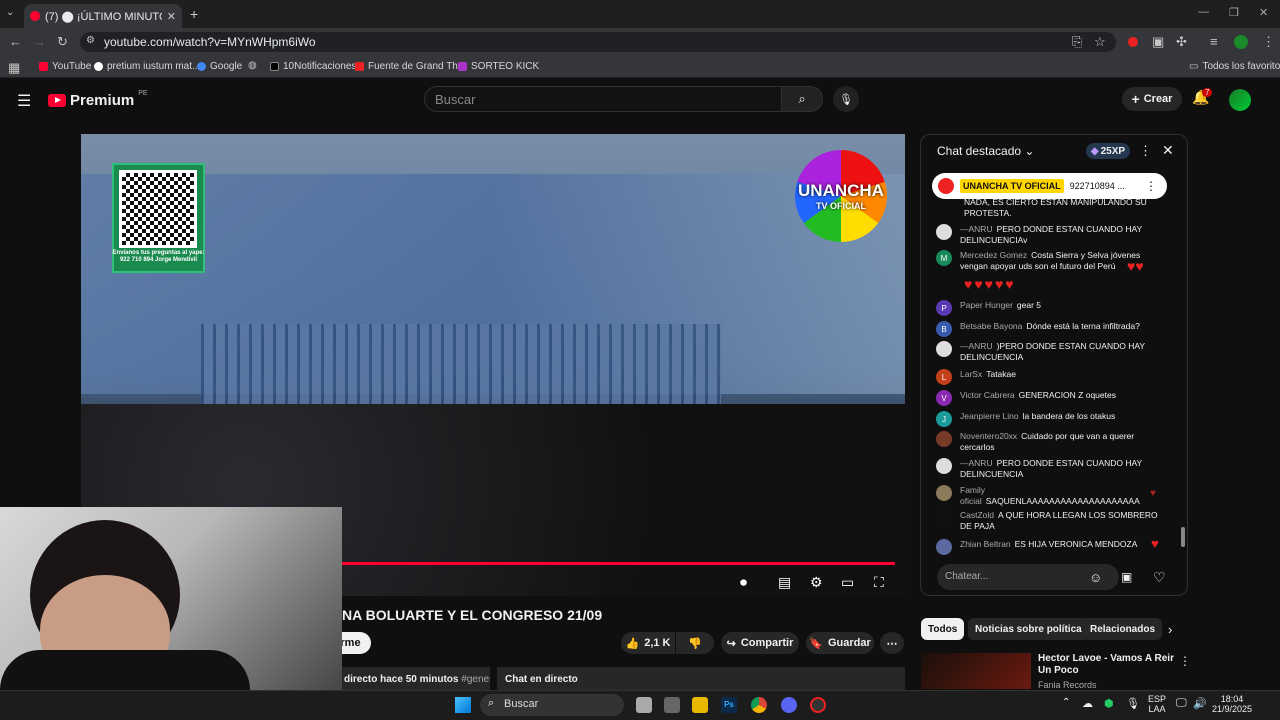  What do you see at coordinates (1051, 419) in the screenshot?
I see `chat-message: J Jeanpierre Lino la bandera de los otakus` at bounding box center [1051, 419].